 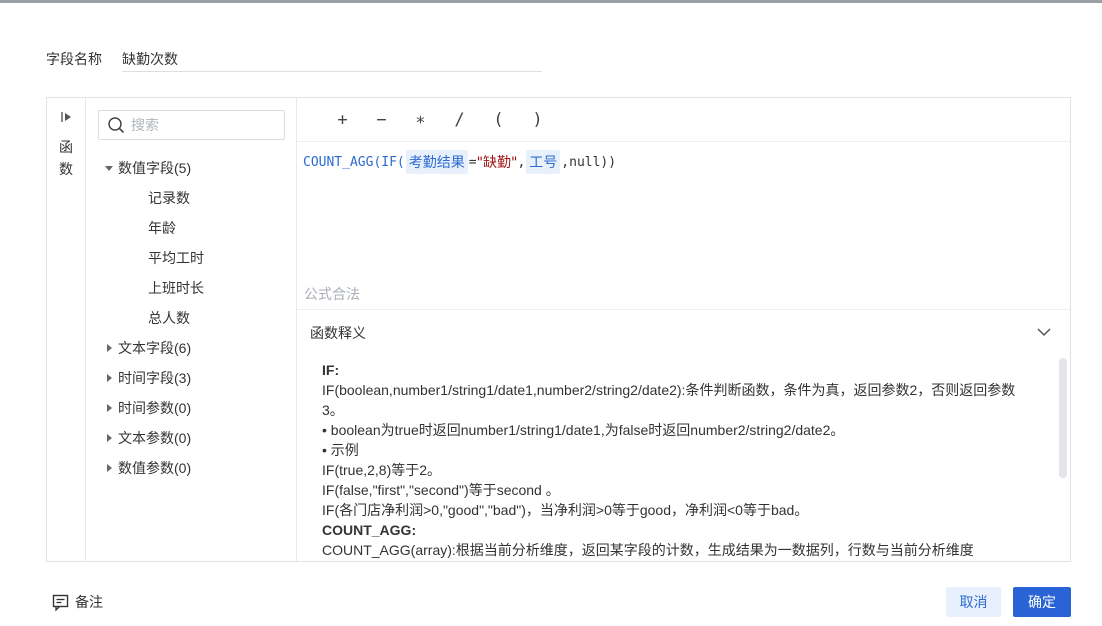 What do you see at coordinates (201, 125) in the screenshot?
I see `search-input` at bounding box center [201, 125].